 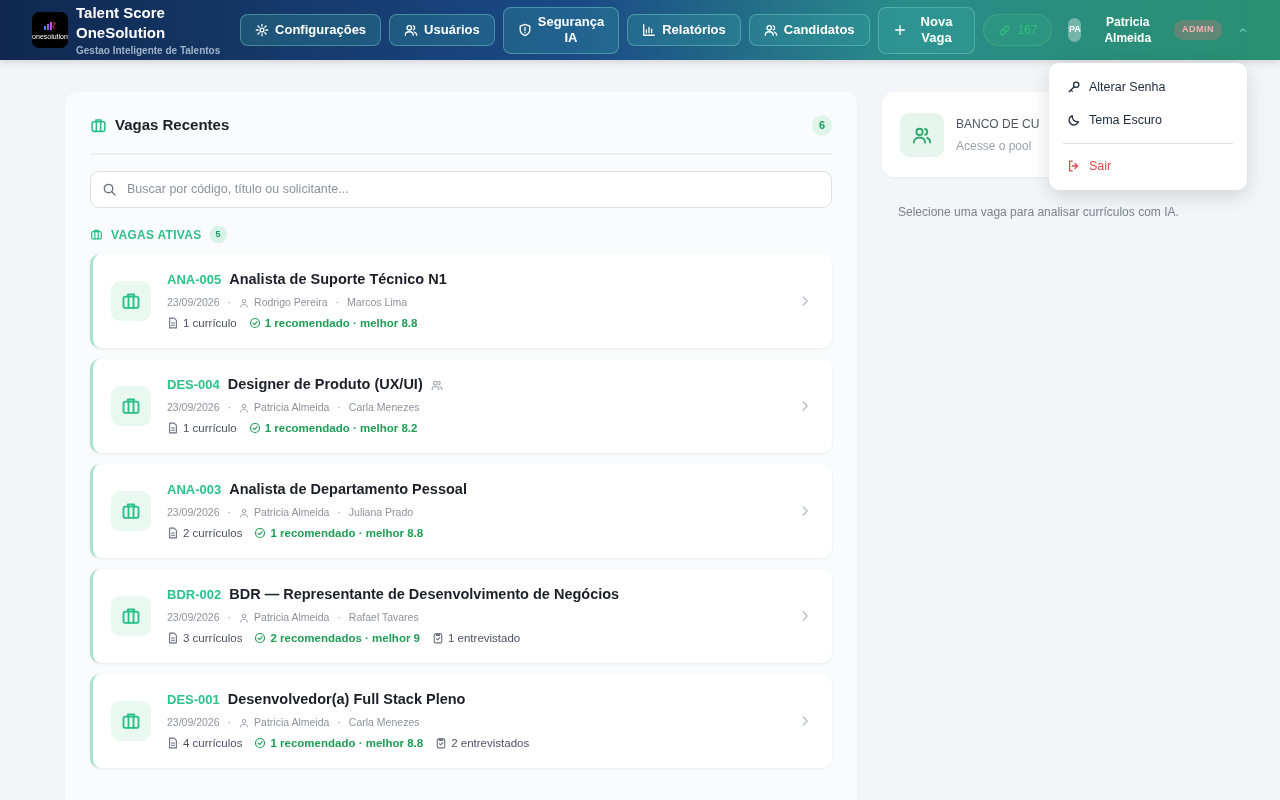 What do you see at coordinates (121, 32) in the screenshot?
I see `brand-title: OneSolution` at bounding box center [121, 32].